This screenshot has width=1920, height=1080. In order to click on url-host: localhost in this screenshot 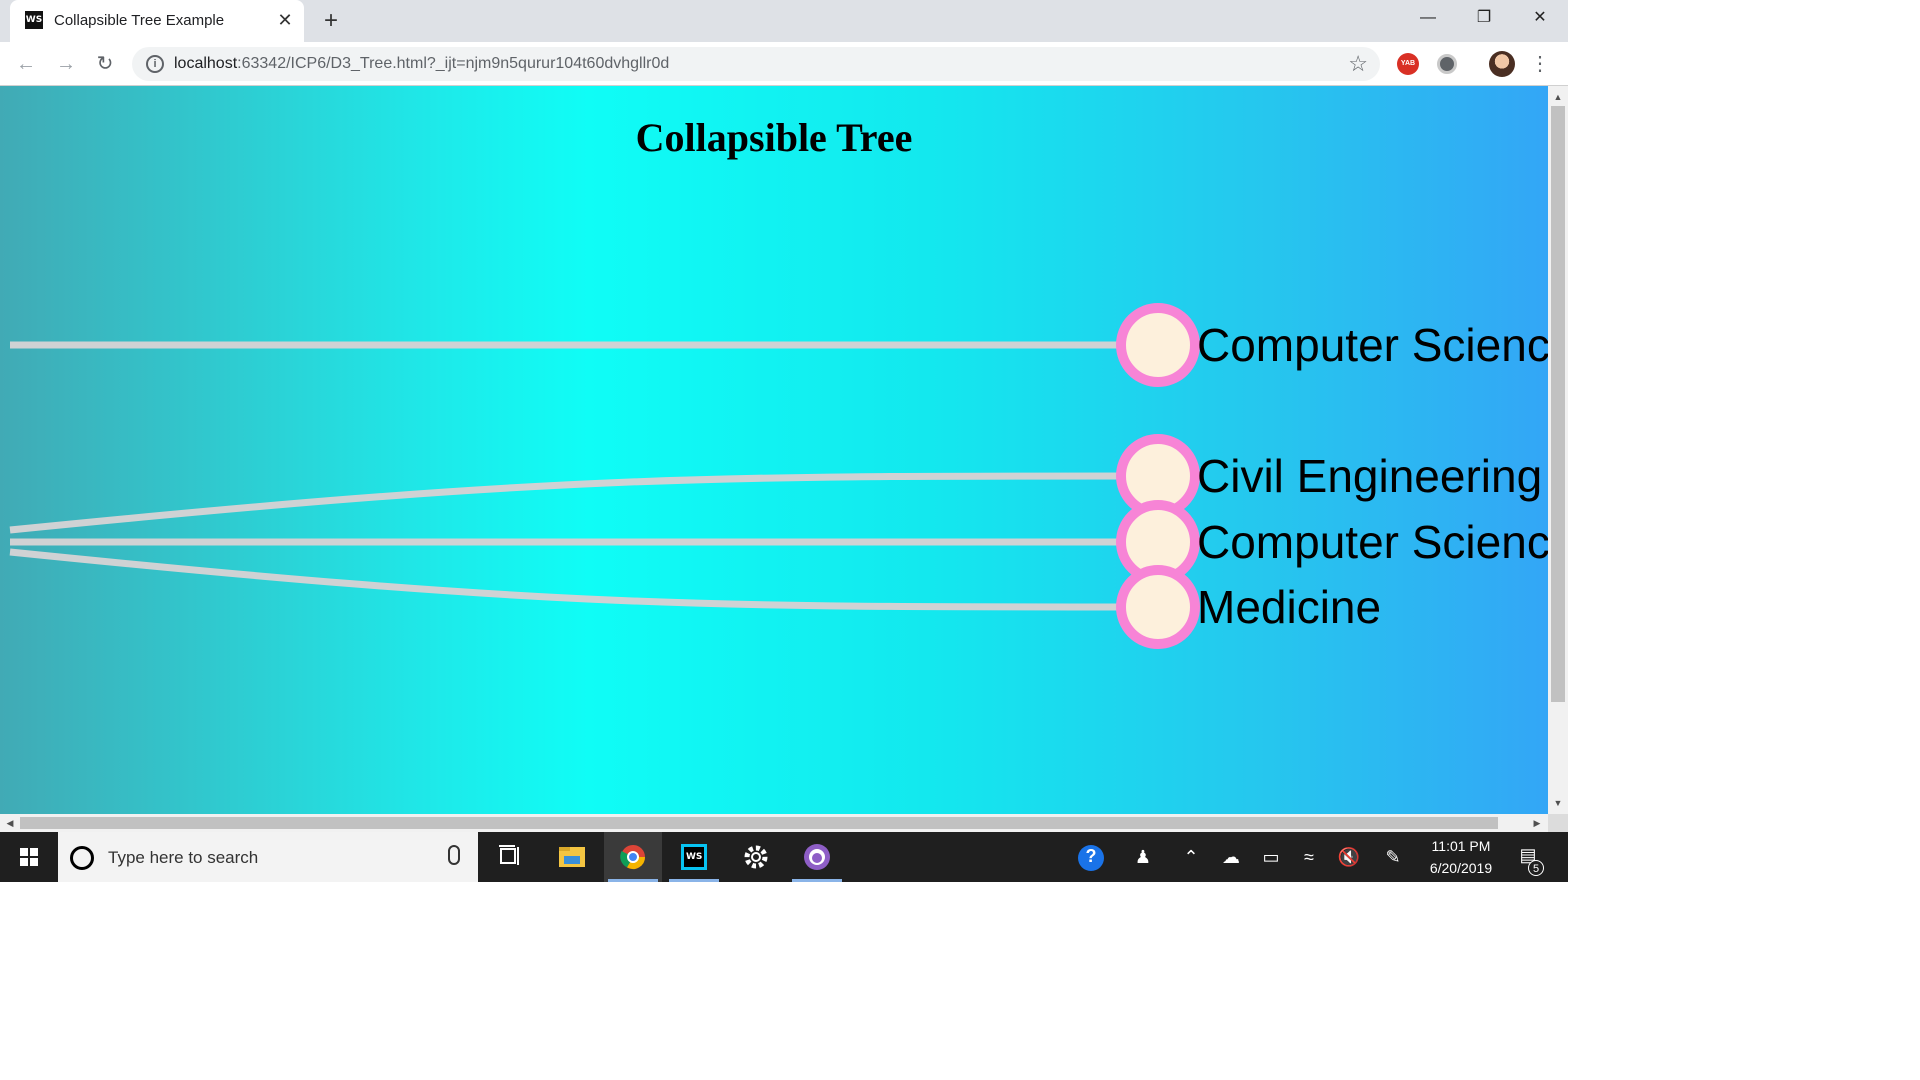, I will do `click(206, 63)`.